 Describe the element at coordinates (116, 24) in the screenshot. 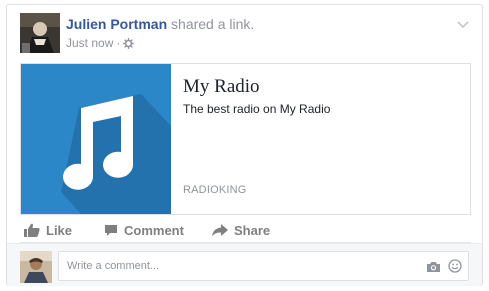

I see `author-name-link: Julien Portman` at that location.